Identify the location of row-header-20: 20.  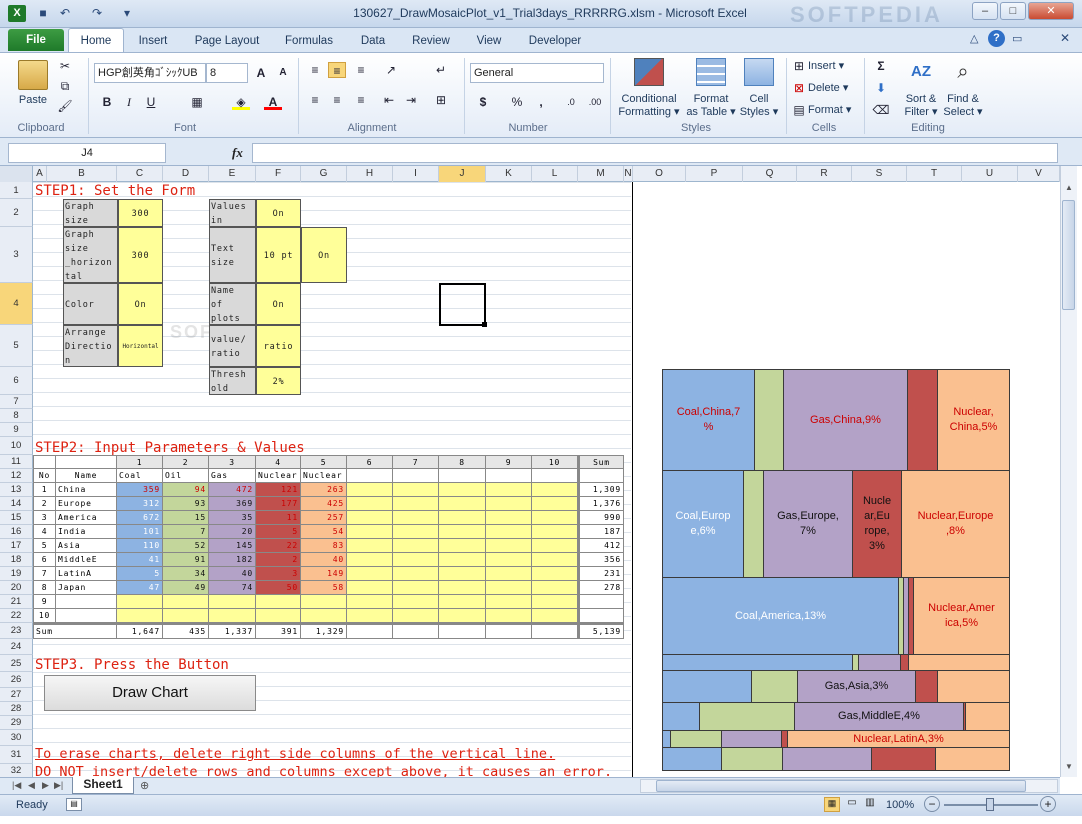
(16, 588).